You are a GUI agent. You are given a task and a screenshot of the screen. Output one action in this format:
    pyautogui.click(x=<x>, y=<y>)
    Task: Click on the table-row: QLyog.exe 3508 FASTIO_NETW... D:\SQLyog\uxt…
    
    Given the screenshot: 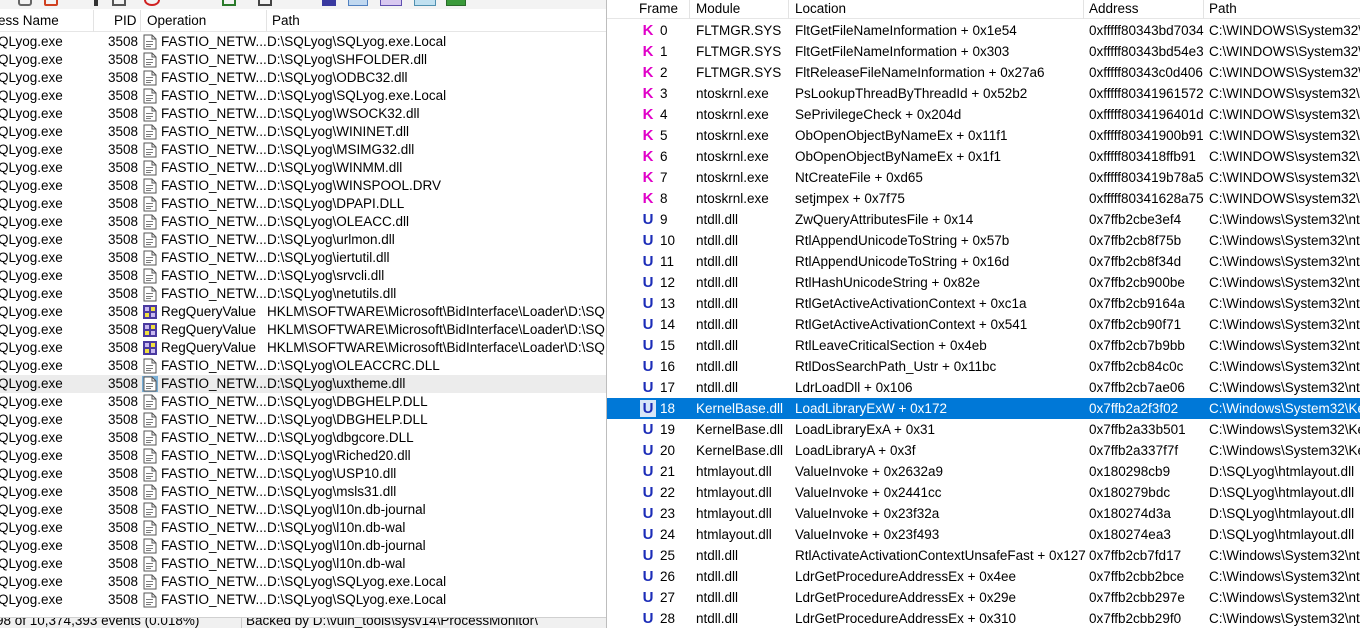 What is the action you would take?
    pyautogui.click(x=303, y=384)
    